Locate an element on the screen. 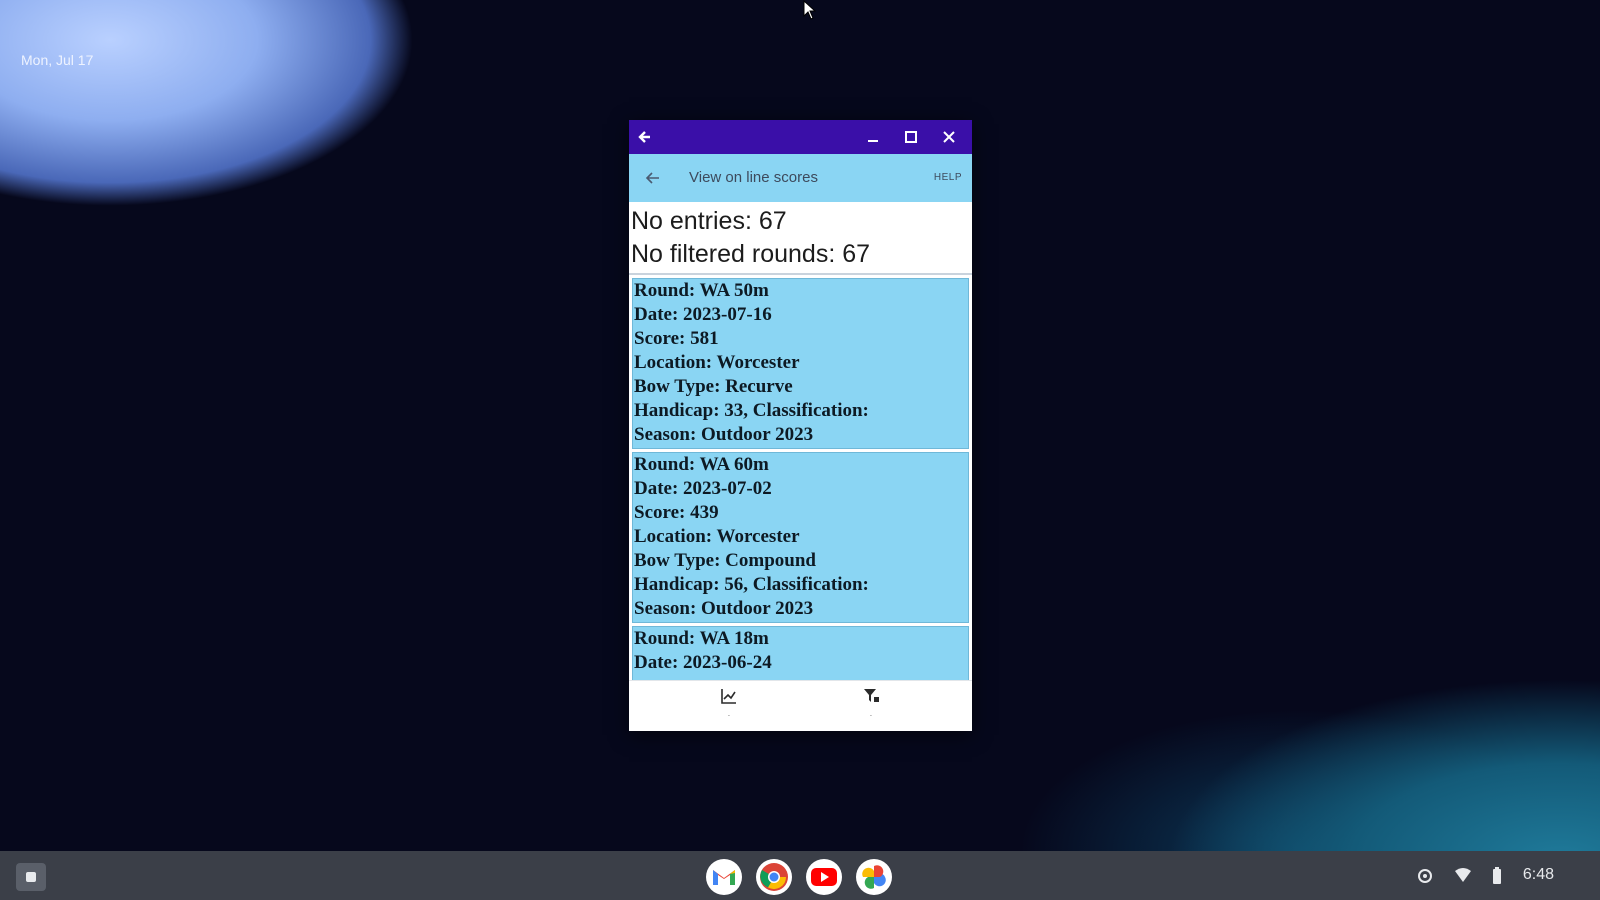 The width and height of the screenshot is (1600, 900). round-date: Date: 2023-07-16 is located at coordinates (703, 314).